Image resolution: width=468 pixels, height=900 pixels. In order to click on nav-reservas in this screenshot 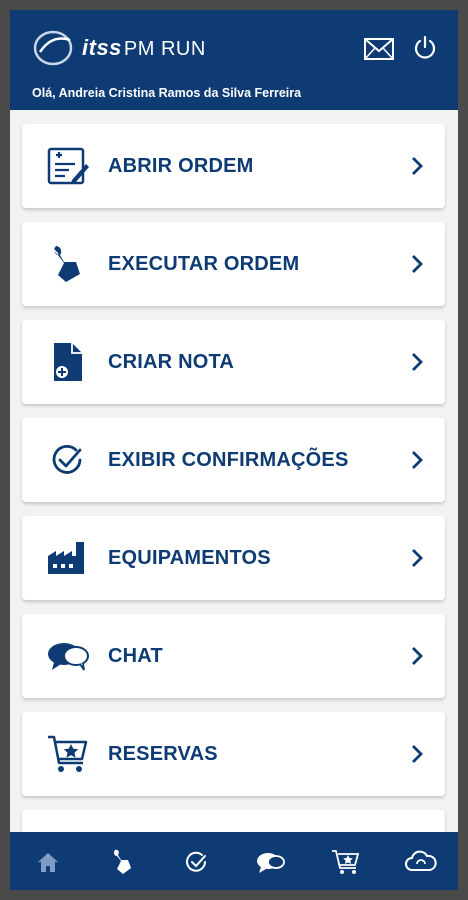, I will do `click(345, 862)`.